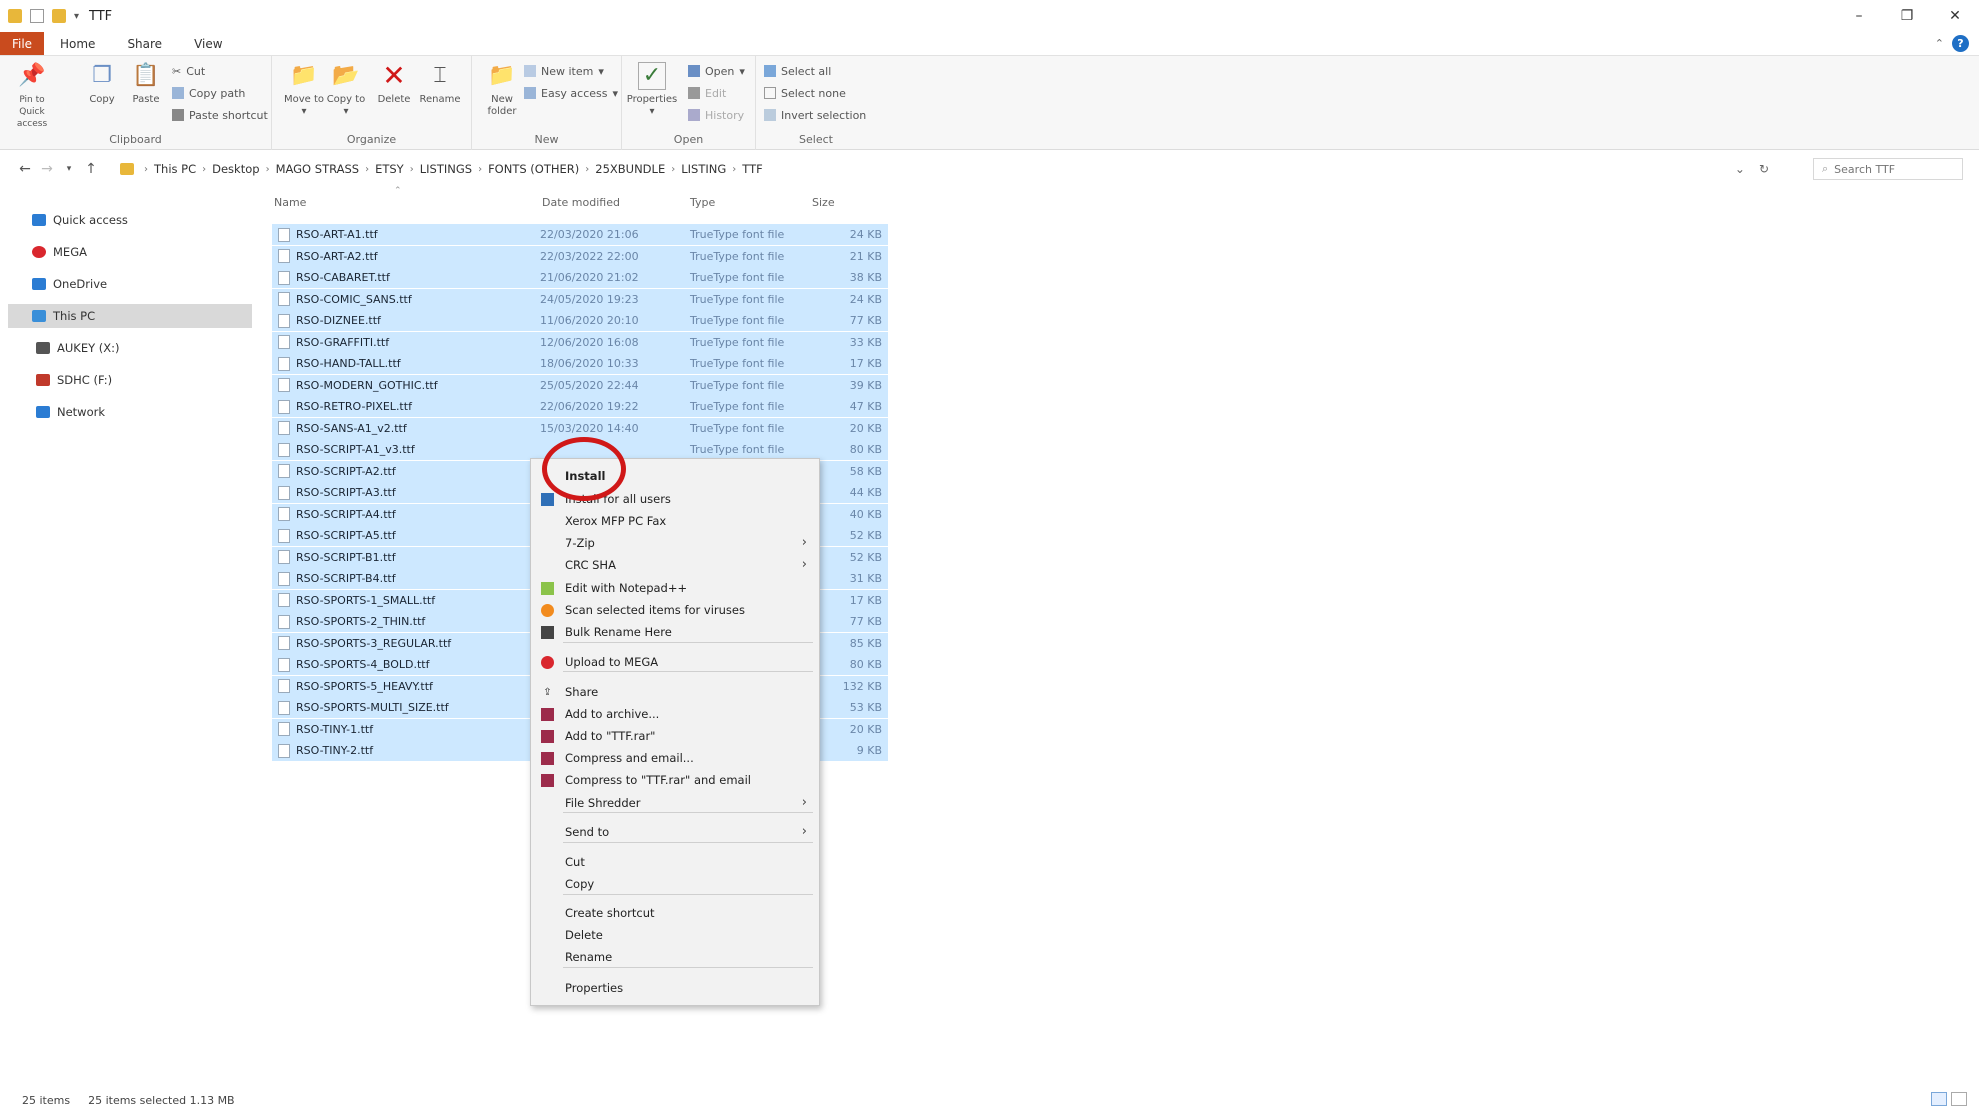 This screenshot has width=1979, height=1110. Describe the element at coordinates (22, 43) in the screenshot. I see `tab-file: File` at that location.